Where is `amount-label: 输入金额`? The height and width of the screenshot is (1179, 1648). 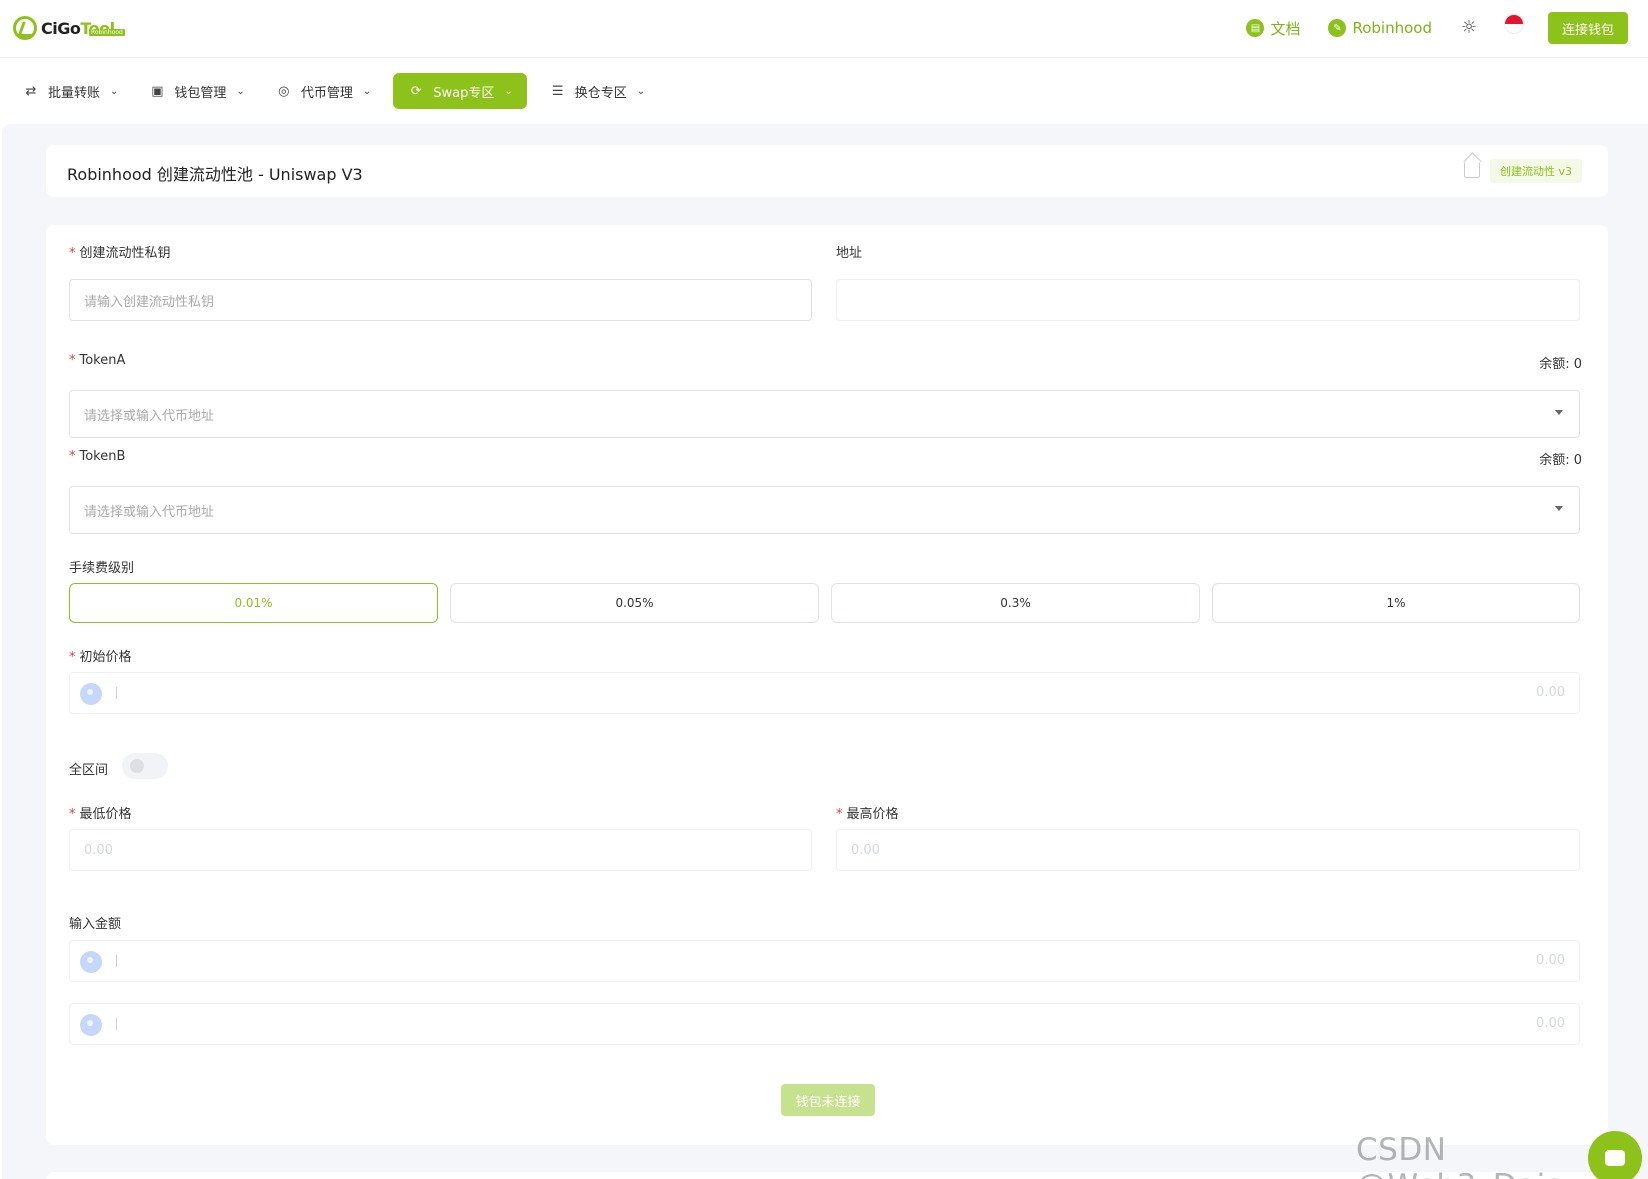 amount-label: 输入金额 is located at coordinates (95, 924).